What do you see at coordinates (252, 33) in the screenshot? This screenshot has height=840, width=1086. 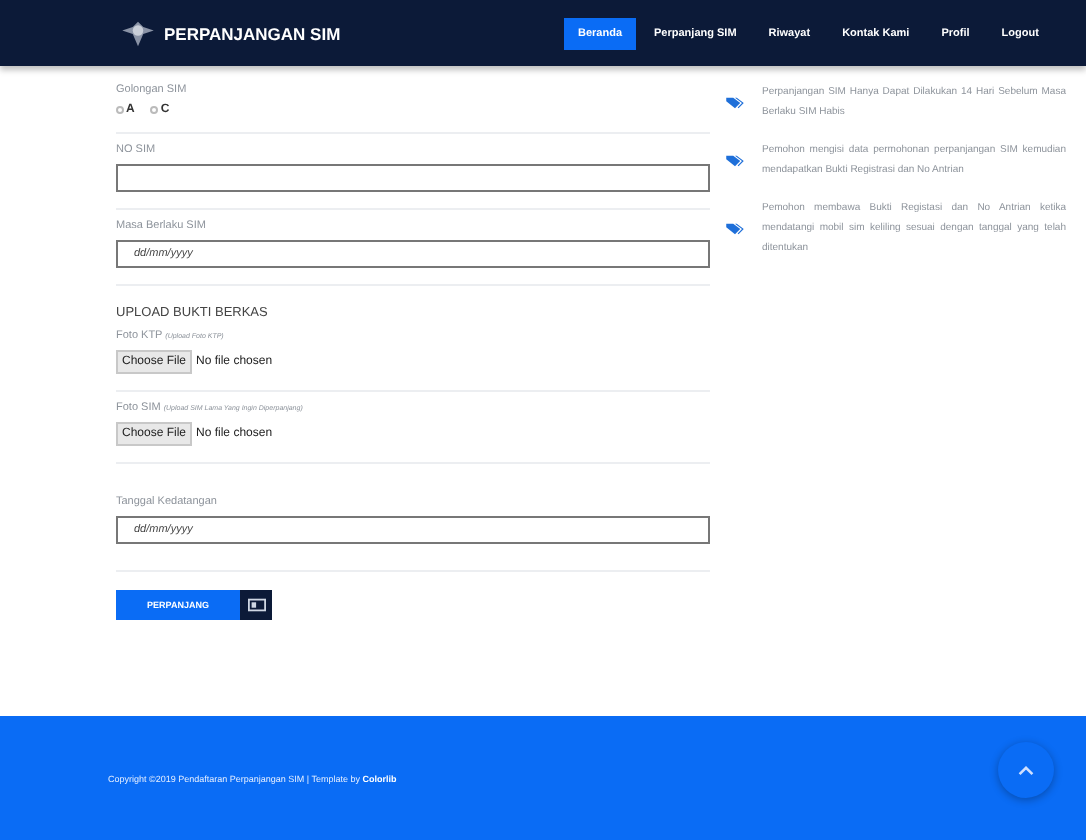 I see `brand-title: PERPANJANGAN SIM` at bounding box center [252, 33].